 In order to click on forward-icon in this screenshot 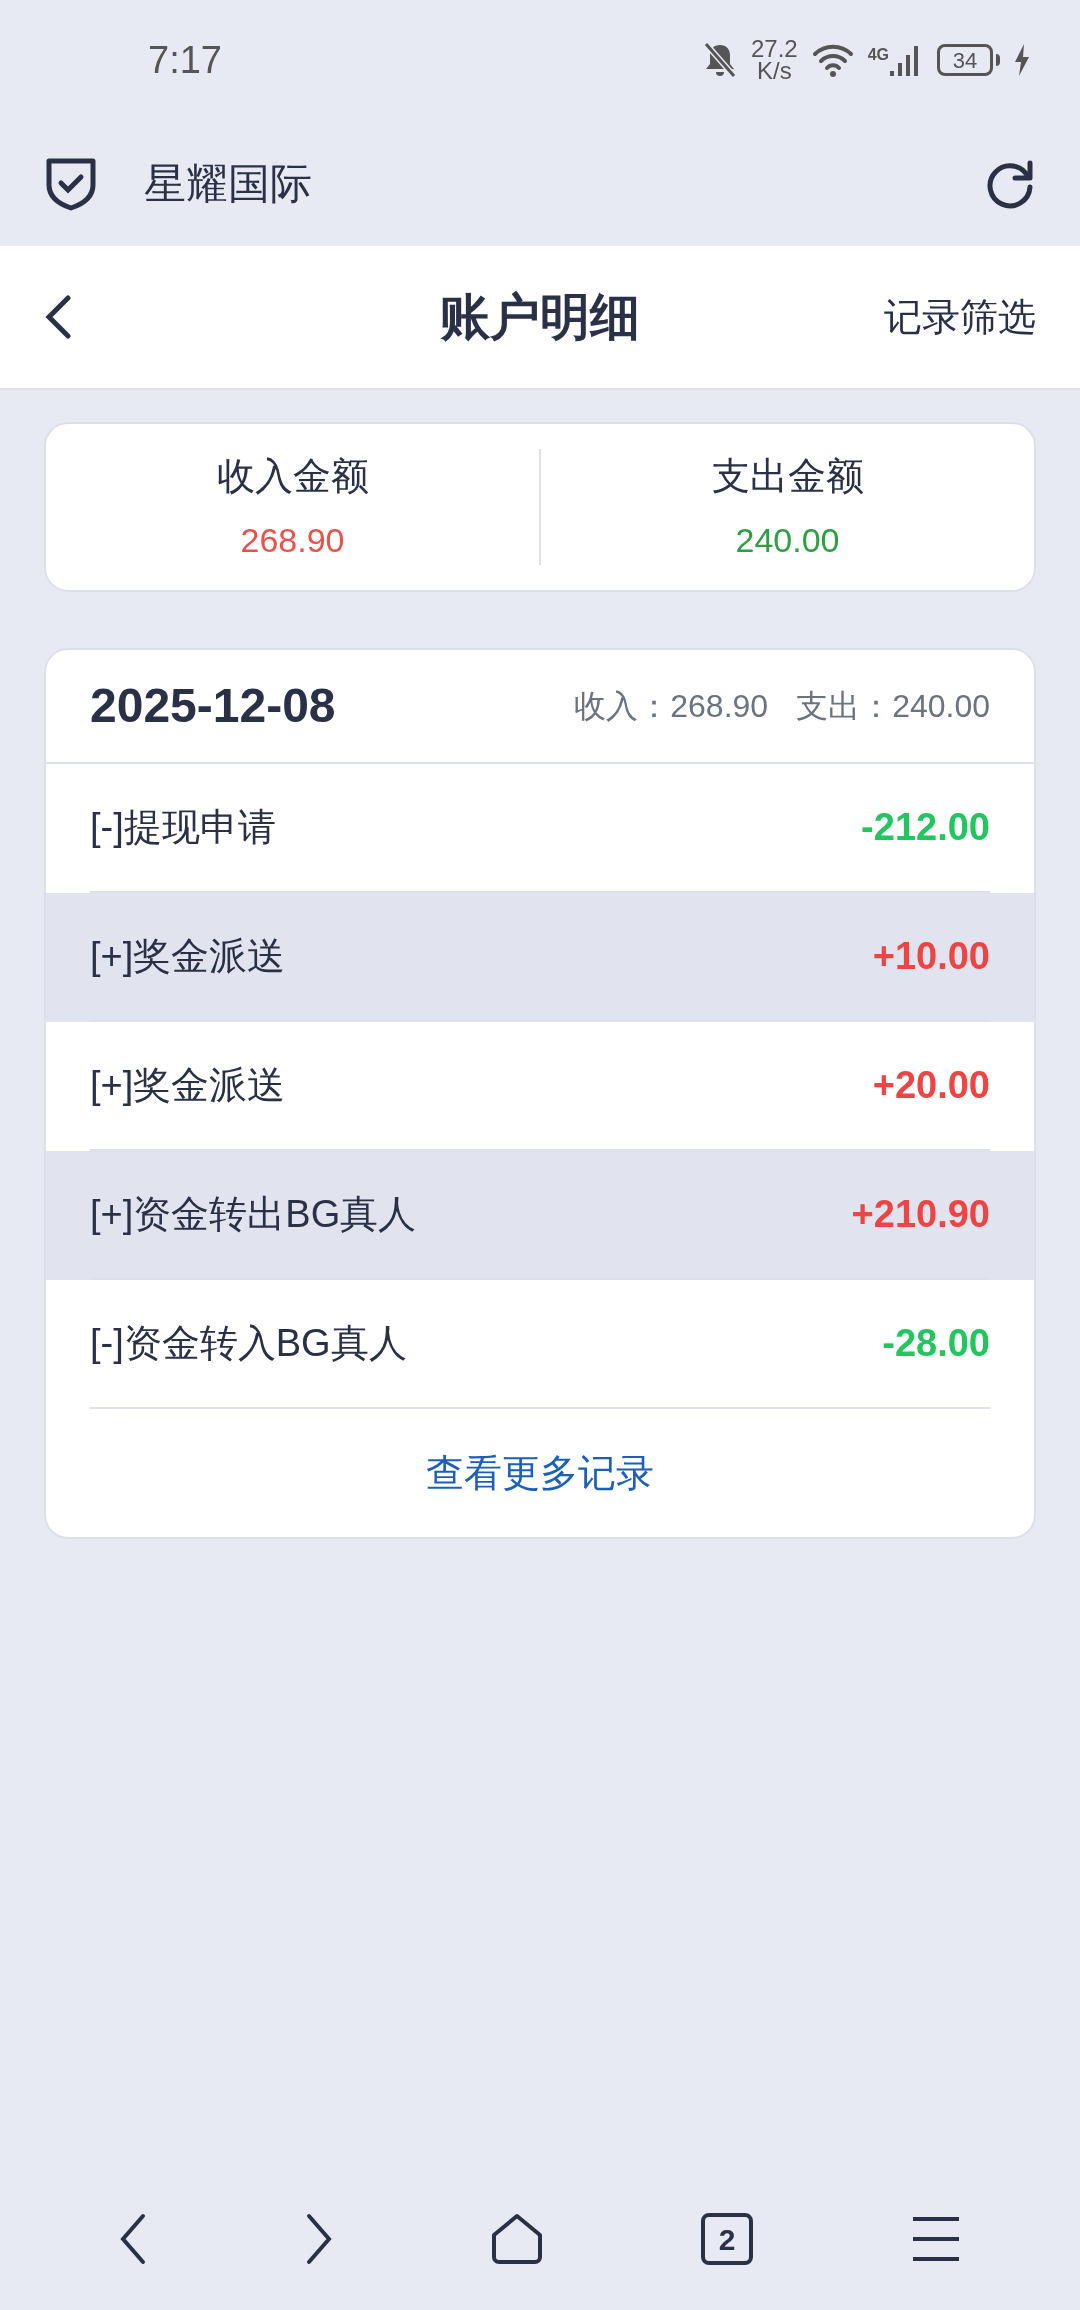, I will do `click(319, 2239)`.